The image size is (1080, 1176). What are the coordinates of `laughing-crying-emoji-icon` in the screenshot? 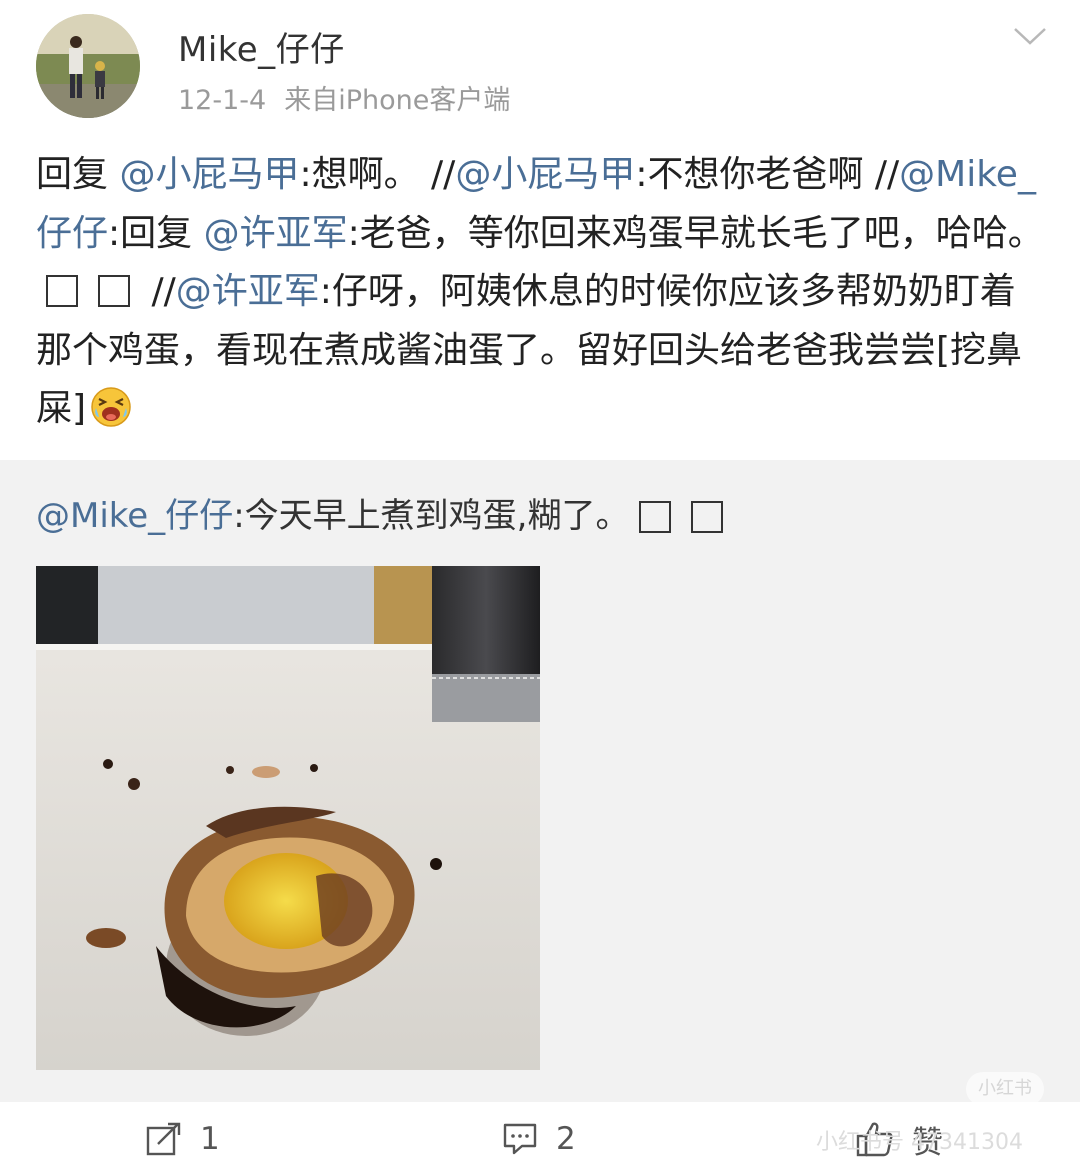 It's located at (111, 407).